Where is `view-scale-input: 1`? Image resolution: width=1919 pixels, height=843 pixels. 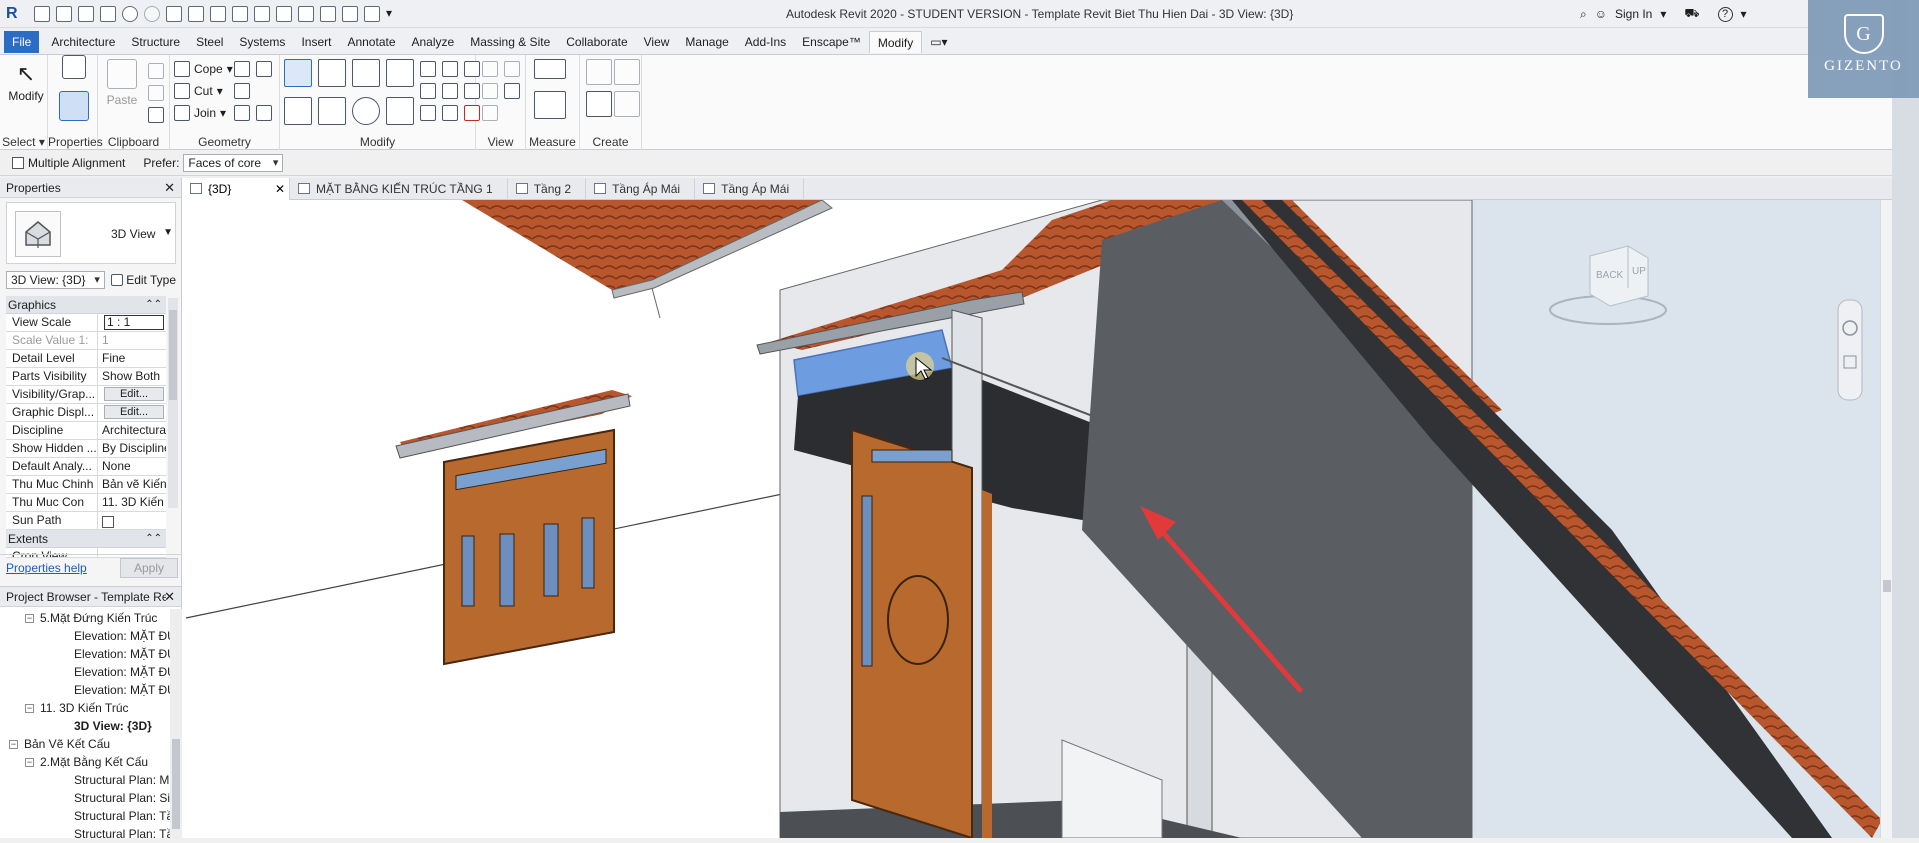
view-scale-input: 1 is located at coordinates (134, 322).